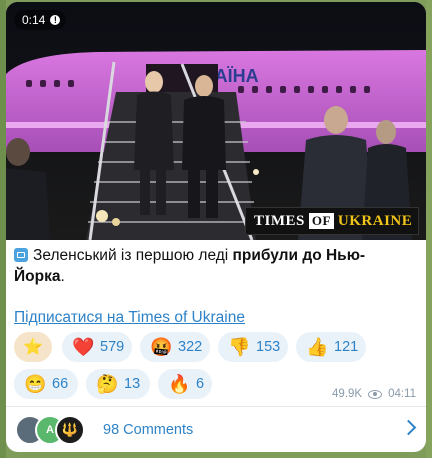  I want to click on reaction-count: 121, so click(346, 347).